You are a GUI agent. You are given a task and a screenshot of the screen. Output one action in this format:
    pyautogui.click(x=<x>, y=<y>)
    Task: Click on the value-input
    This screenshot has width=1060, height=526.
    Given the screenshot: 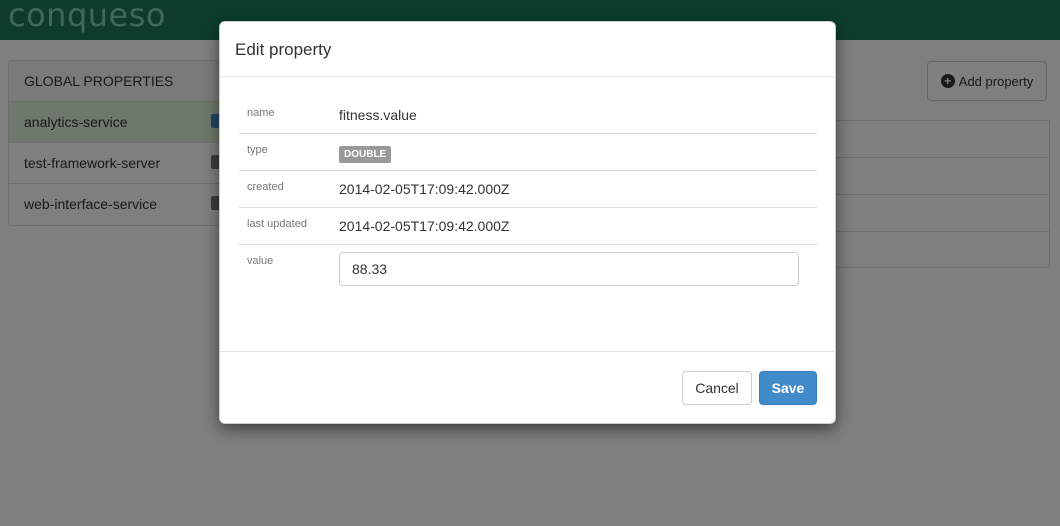 What is the action you would take?
    pyautogui.click(x=569, y=269)
    